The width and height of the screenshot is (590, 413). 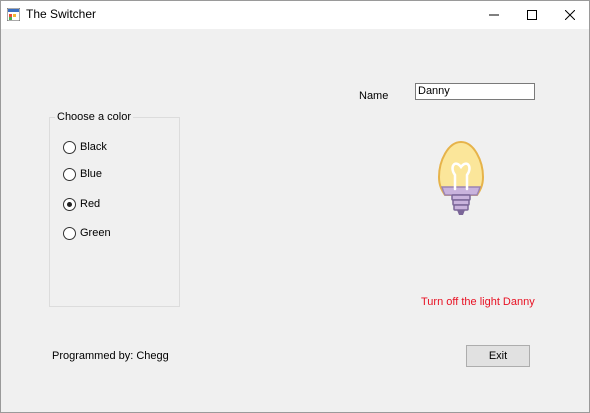 I want to click on radio-green: Green, so click(x=87, y=233).